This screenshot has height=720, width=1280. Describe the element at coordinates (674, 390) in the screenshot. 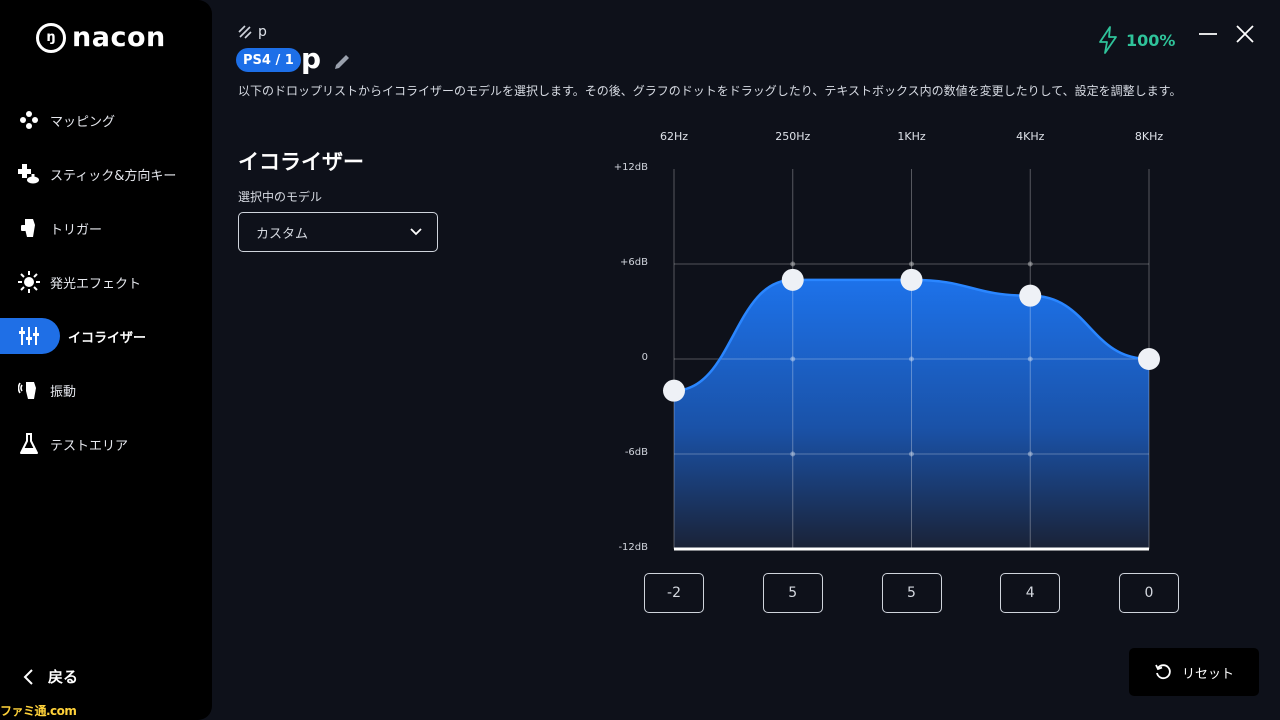

I see `eq-handle-62hz` at that location.